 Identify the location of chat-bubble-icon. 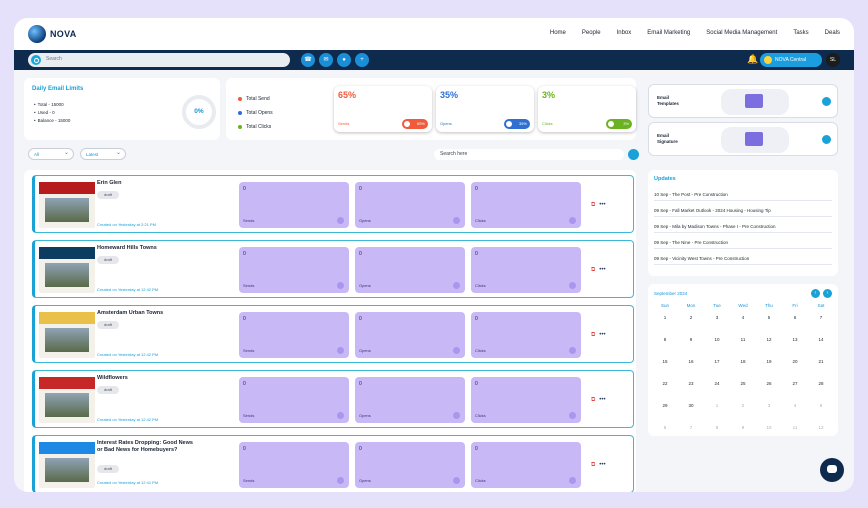
(832, 470).